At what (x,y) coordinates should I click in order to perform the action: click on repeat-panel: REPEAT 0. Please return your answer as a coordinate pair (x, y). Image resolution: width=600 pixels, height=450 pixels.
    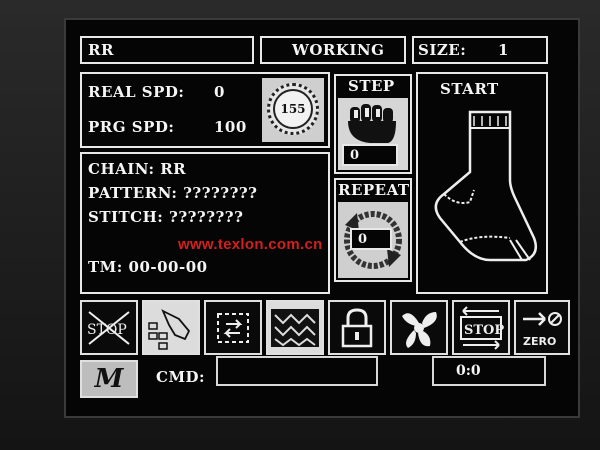
    Looking at the image, I should click on (373, 230).